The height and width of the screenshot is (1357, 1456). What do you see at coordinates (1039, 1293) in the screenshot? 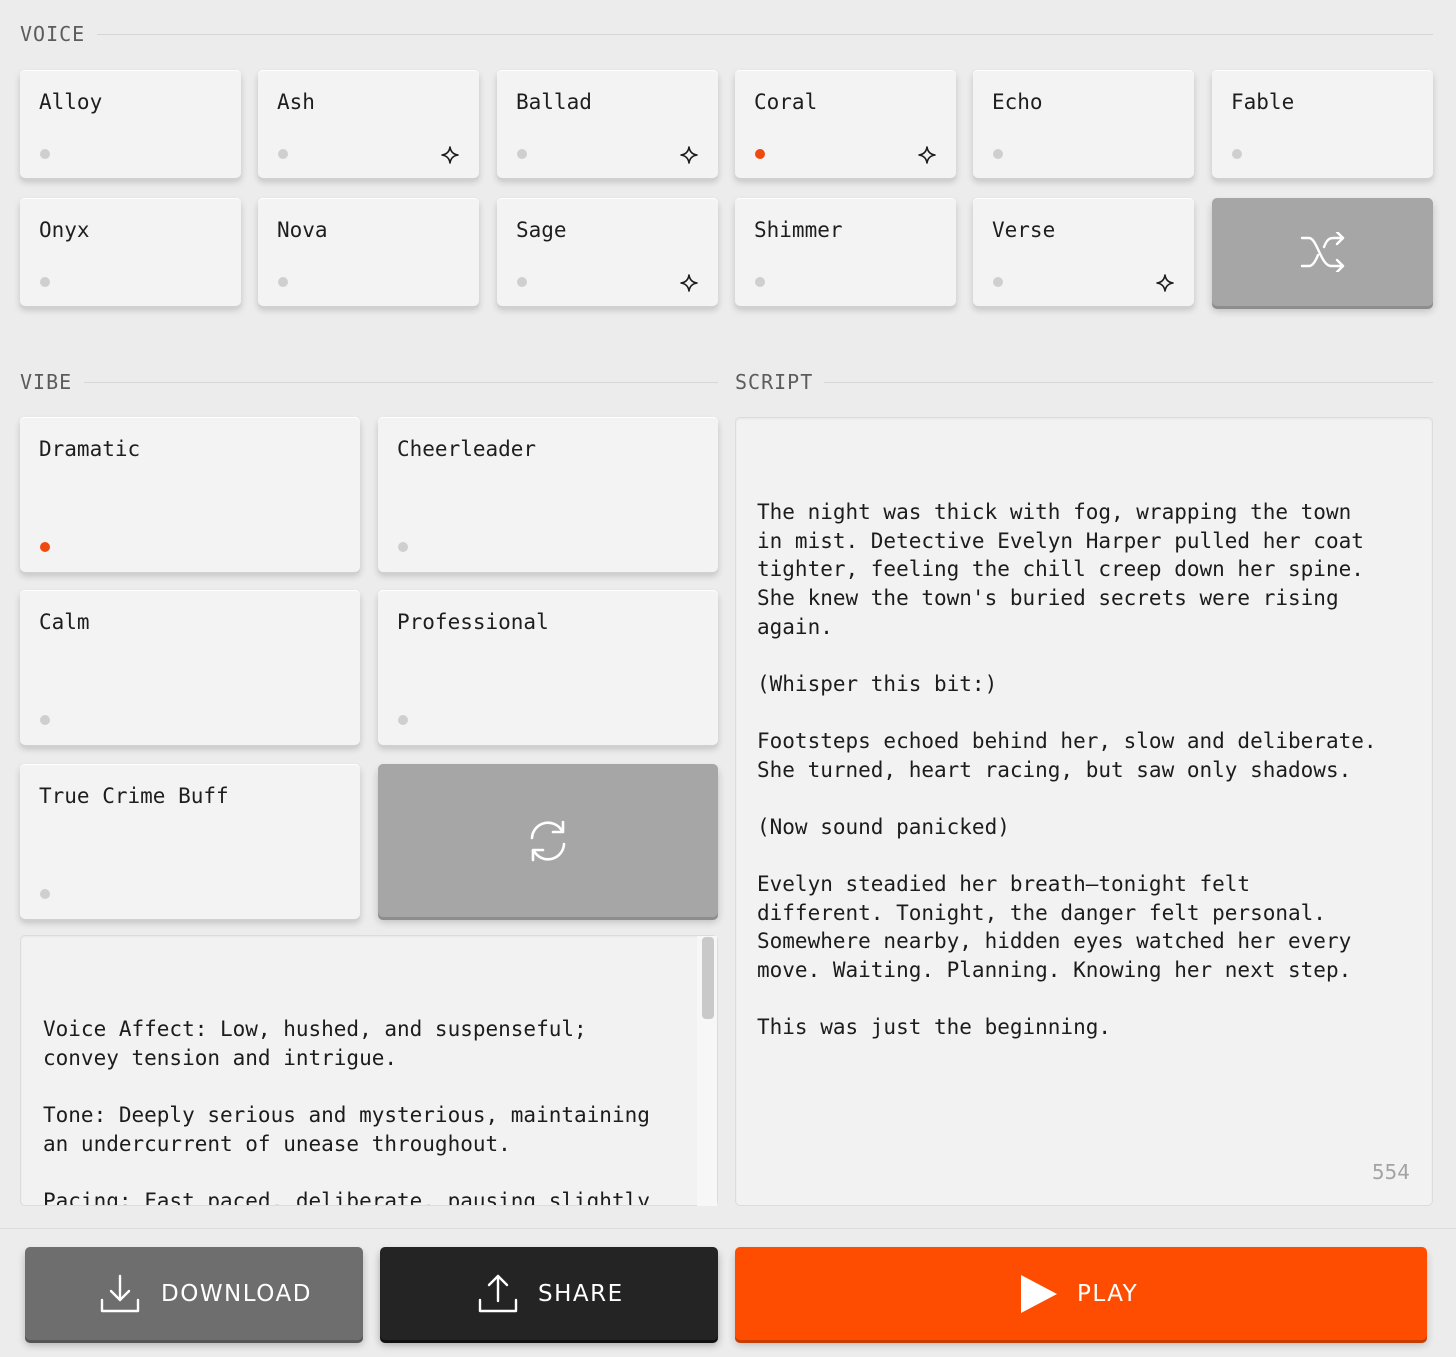
I see `play-icon` at bounding box center [1039, 1293].